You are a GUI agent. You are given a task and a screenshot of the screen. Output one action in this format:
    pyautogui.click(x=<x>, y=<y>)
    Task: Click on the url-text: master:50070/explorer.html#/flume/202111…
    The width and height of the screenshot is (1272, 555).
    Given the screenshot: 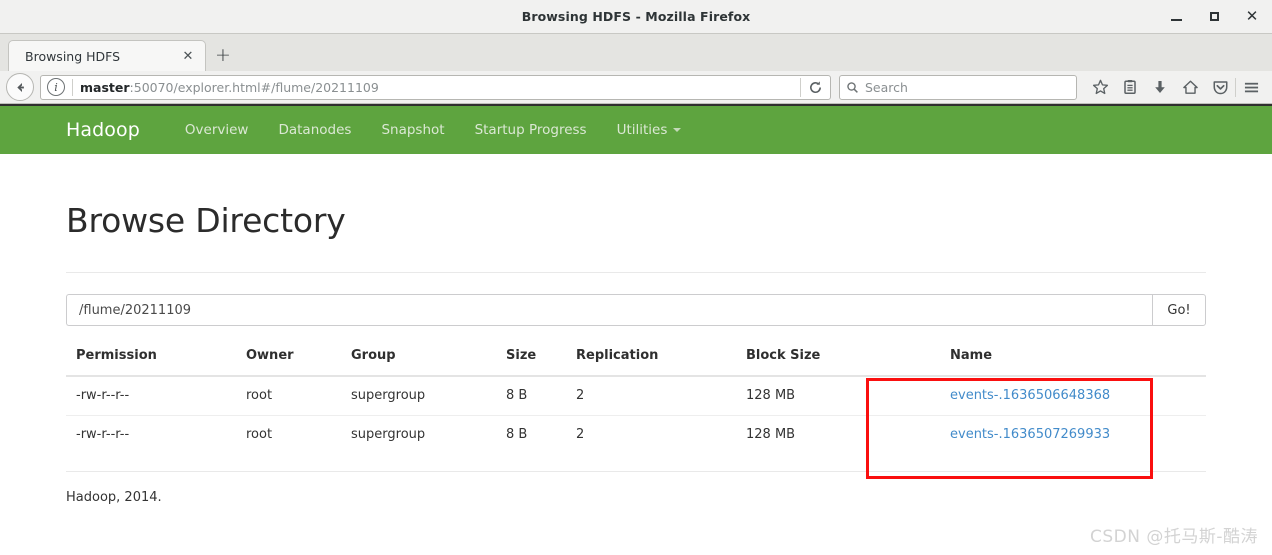 What is the action you would take?
    pyautogui.click(x=440, y=87)
    